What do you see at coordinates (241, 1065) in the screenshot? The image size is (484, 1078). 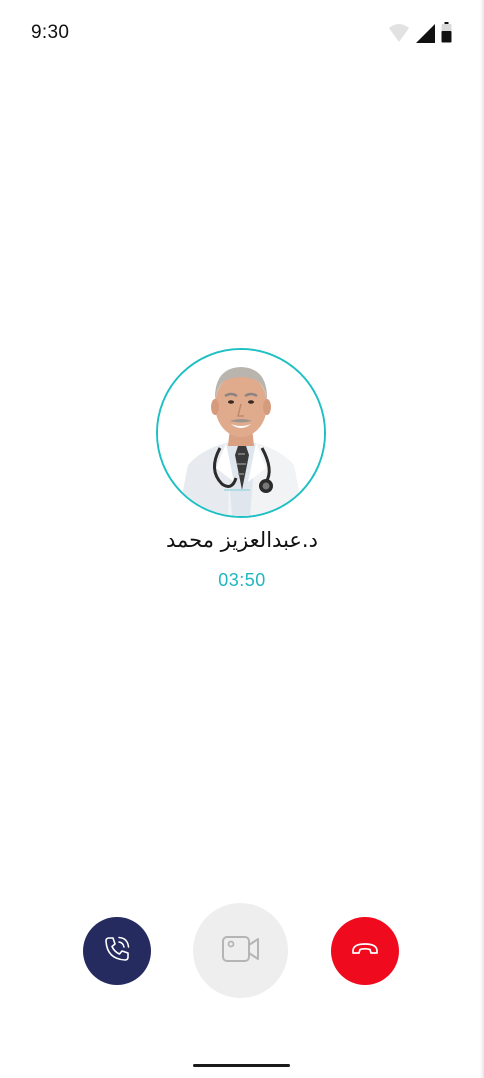 I see `home-indicator` at bounding box center [241, 1065].